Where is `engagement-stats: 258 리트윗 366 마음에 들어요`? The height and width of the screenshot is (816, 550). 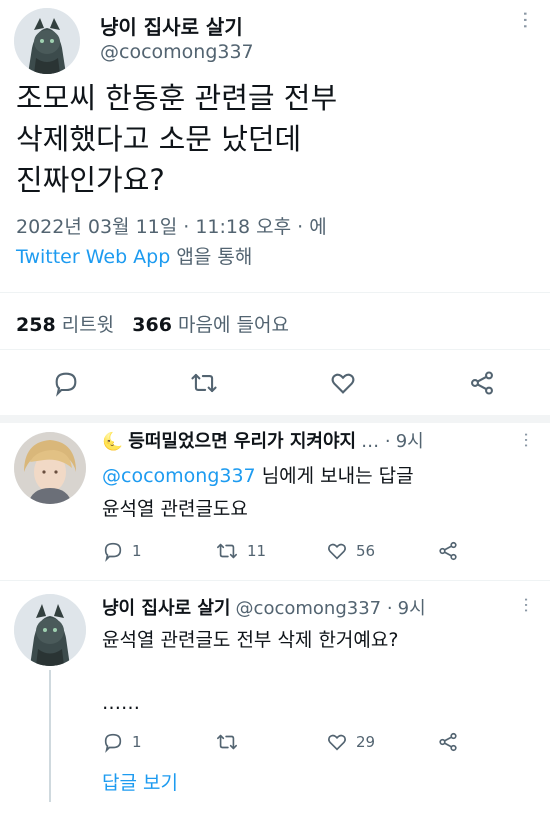 engagement-stats: 258 리트윗 366 마음에 들어요 is located at coordinates (152, 323).